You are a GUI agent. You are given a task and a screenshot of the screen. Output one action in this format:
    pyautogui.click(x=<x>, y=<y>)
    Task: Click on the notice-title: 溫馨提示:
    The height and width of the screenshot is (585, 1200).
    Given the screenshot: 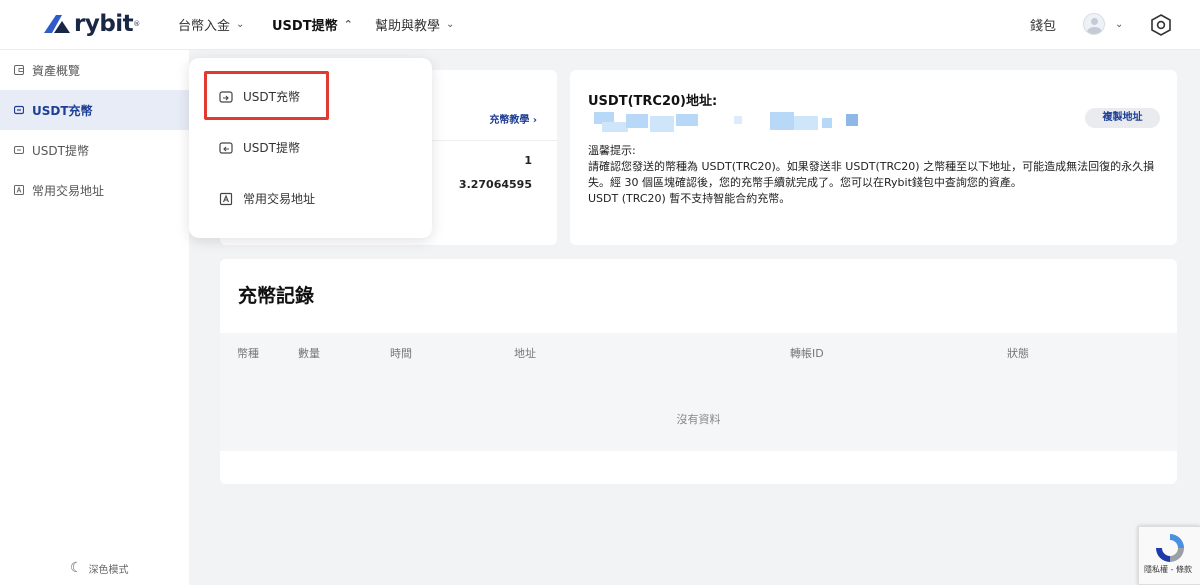 What is the action you would take?
    pyautogui.click(x=612, y=150)
    